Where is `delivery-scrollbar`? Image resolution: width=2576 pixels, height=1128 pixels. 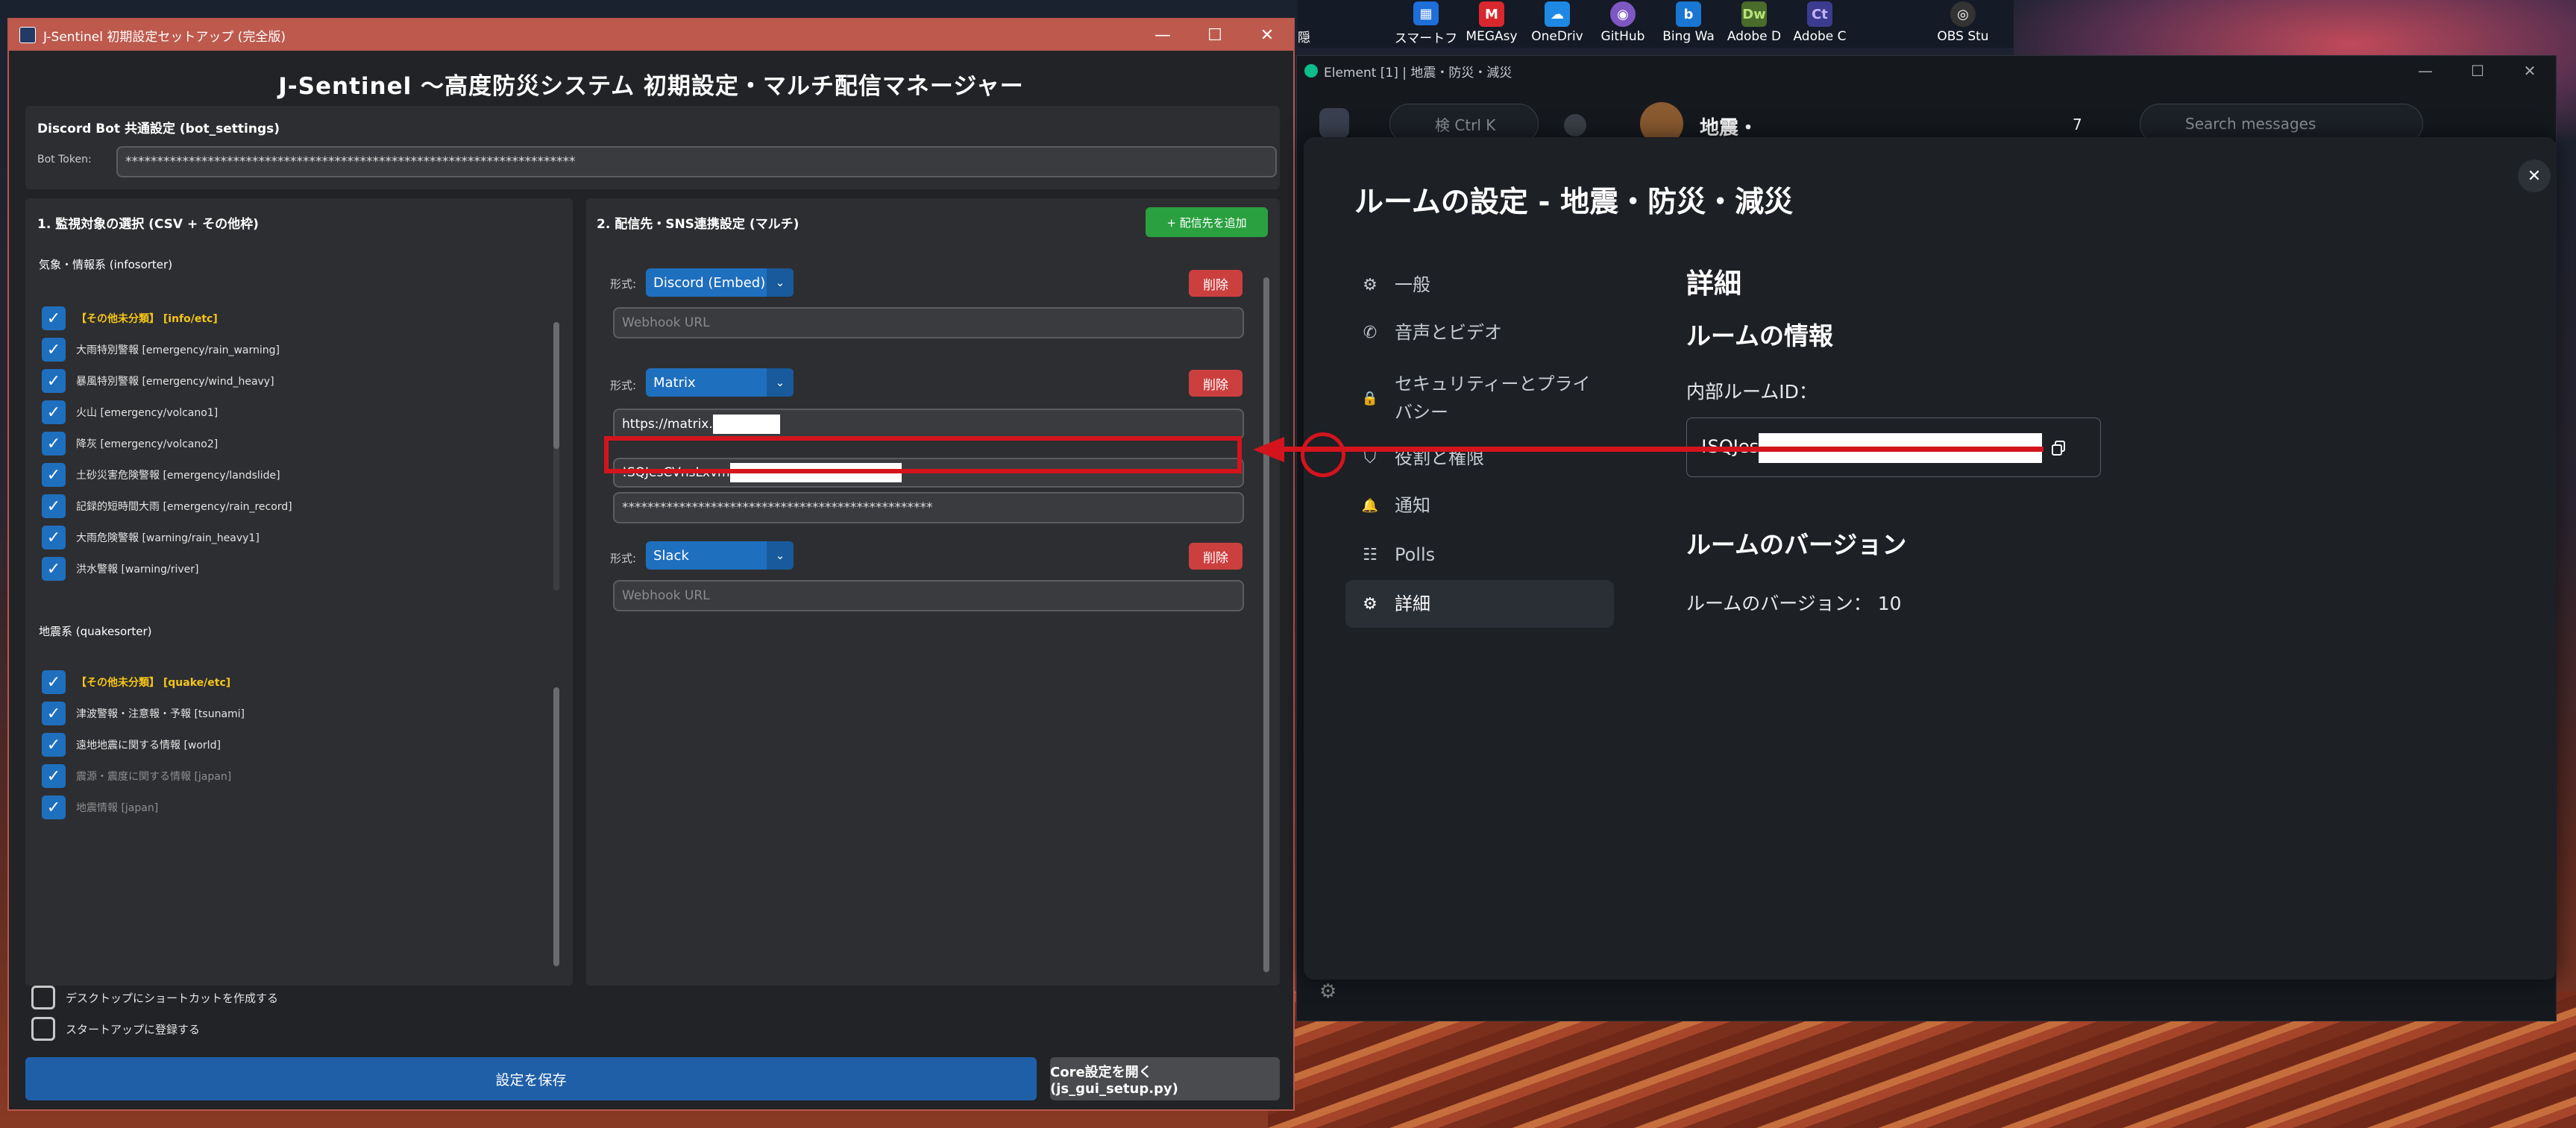 delivery-scrollbar is located at coordinates (1266, 624).